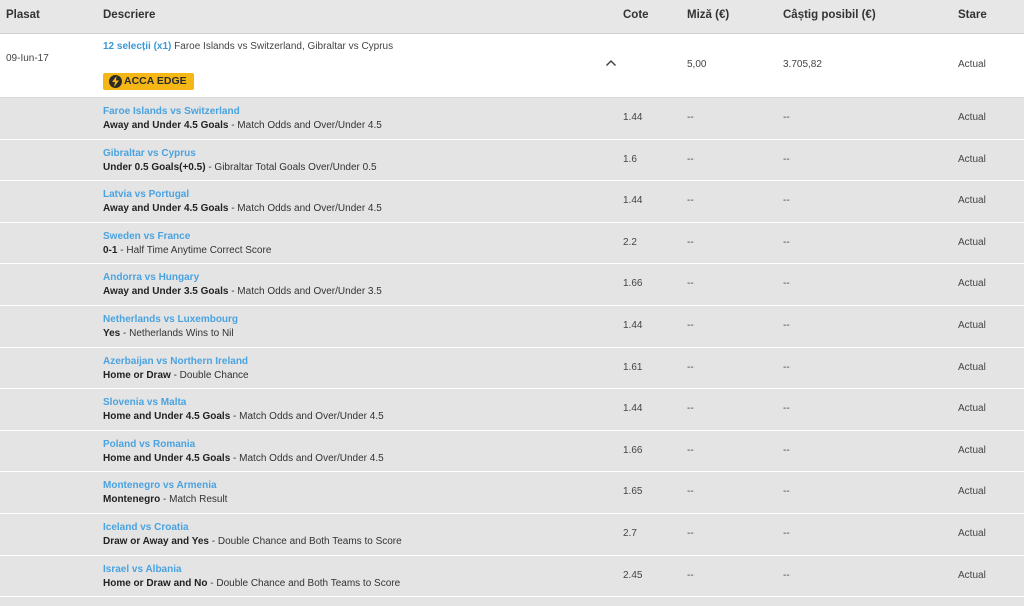 The height and width of the screenshot is (606, 1024). I want to click on selection-odds: 1.6, so click(630, 159).